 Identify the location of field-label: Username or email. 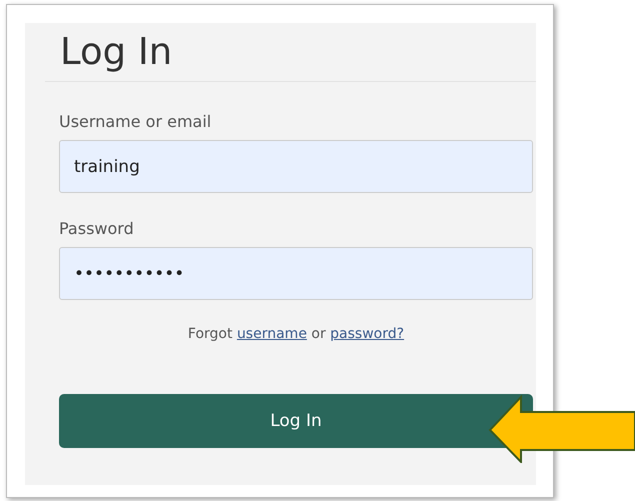
(135, 121).